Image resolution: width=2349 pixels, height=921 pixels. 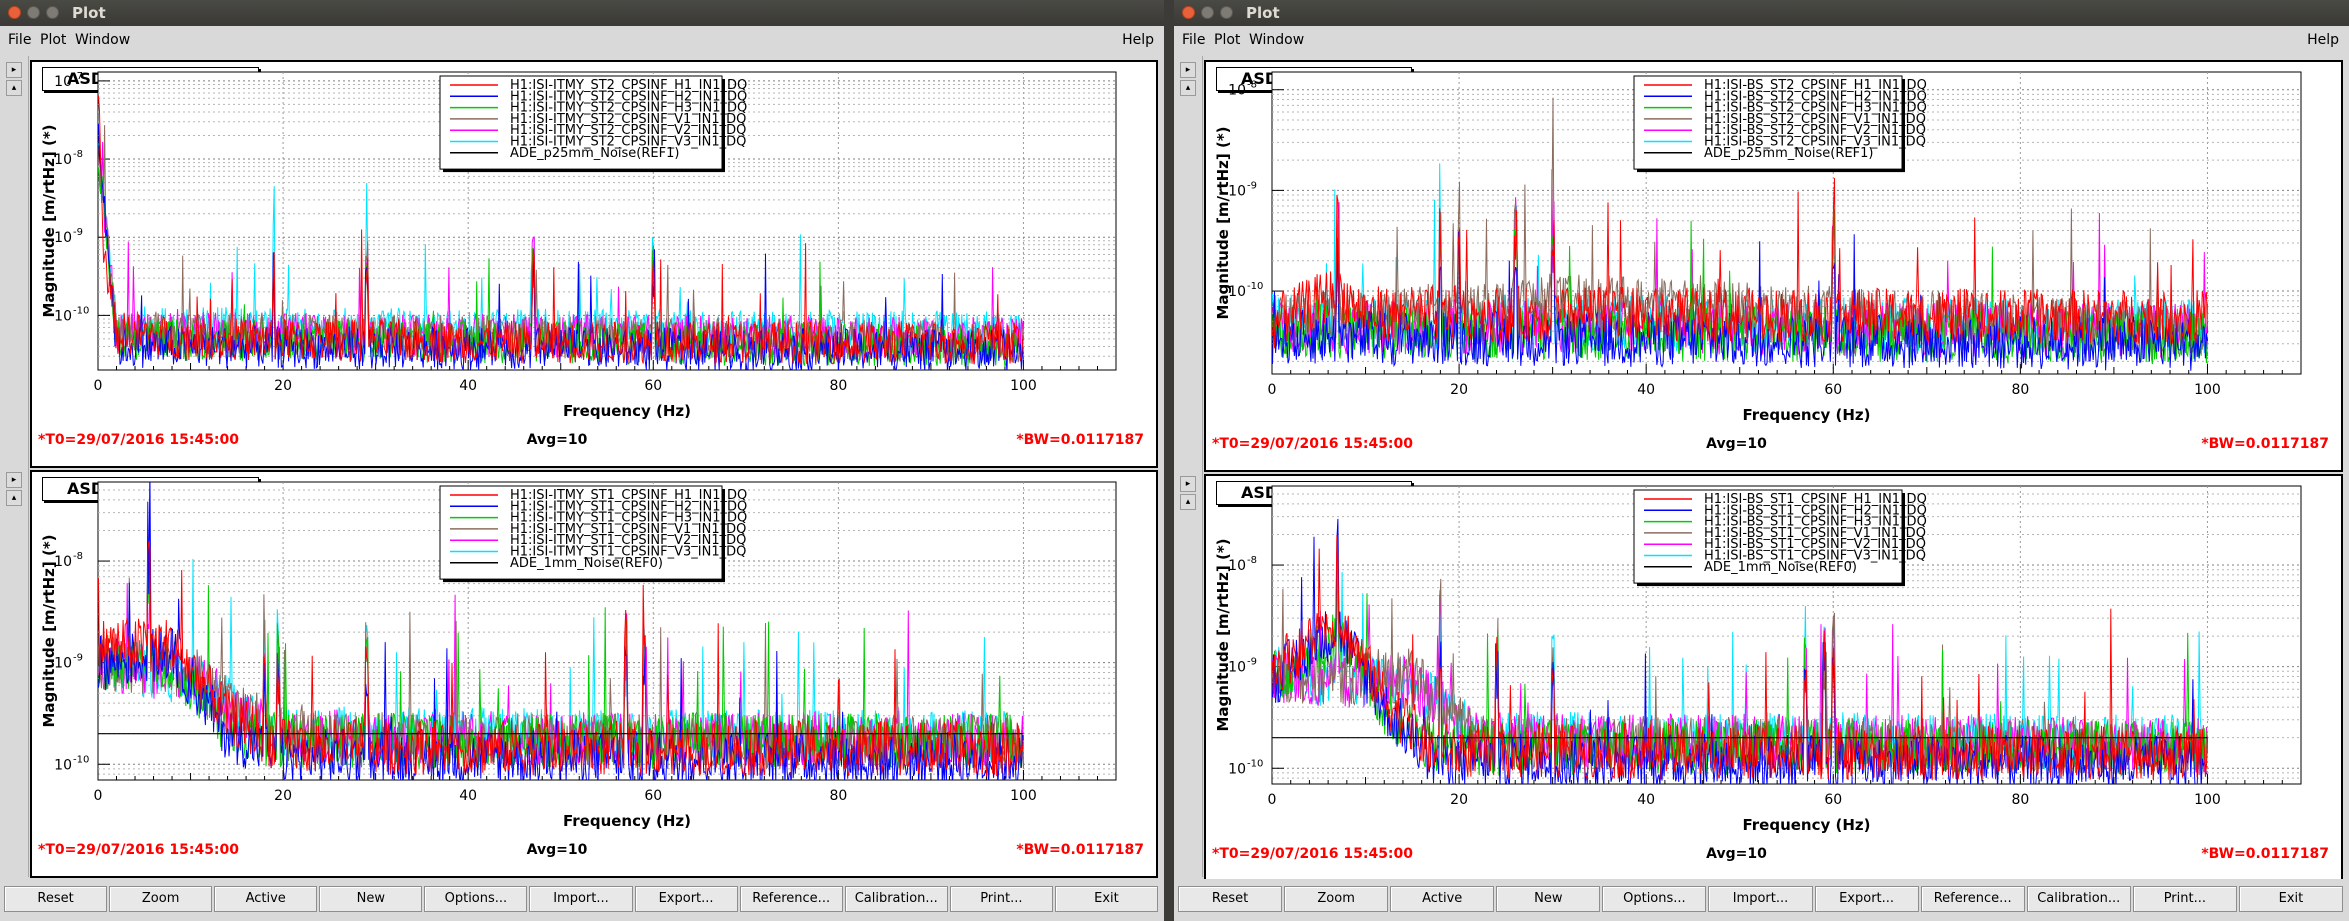 I want to click on legend-label: ADE_1mm_Noise(REF0), so click(x=1780, y=567).